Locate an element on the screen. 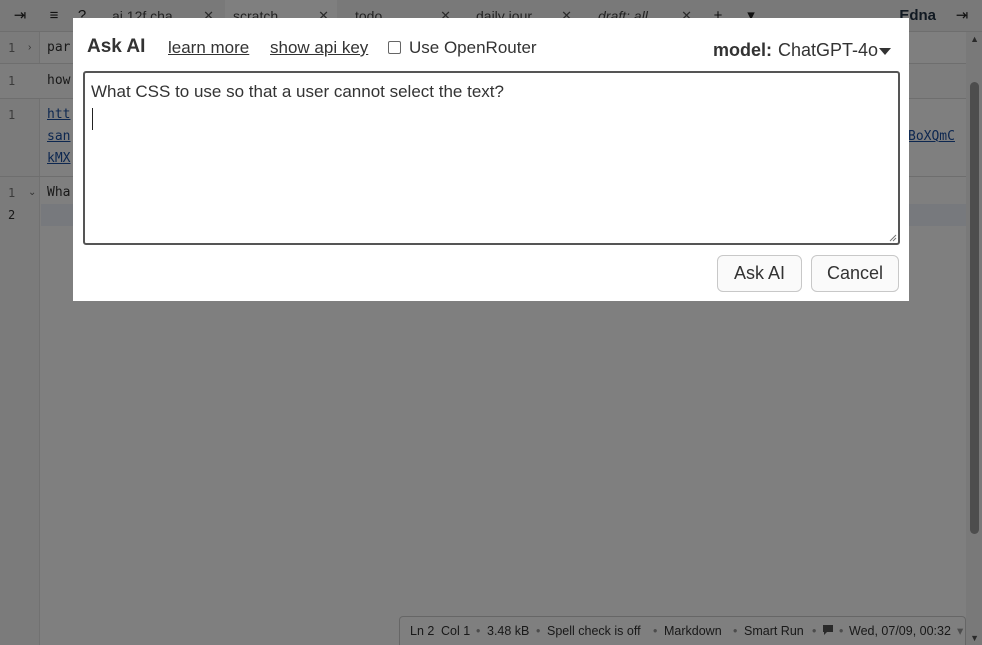  openrouter-label: Use OpenRouter is located at coordinates (473, 48).